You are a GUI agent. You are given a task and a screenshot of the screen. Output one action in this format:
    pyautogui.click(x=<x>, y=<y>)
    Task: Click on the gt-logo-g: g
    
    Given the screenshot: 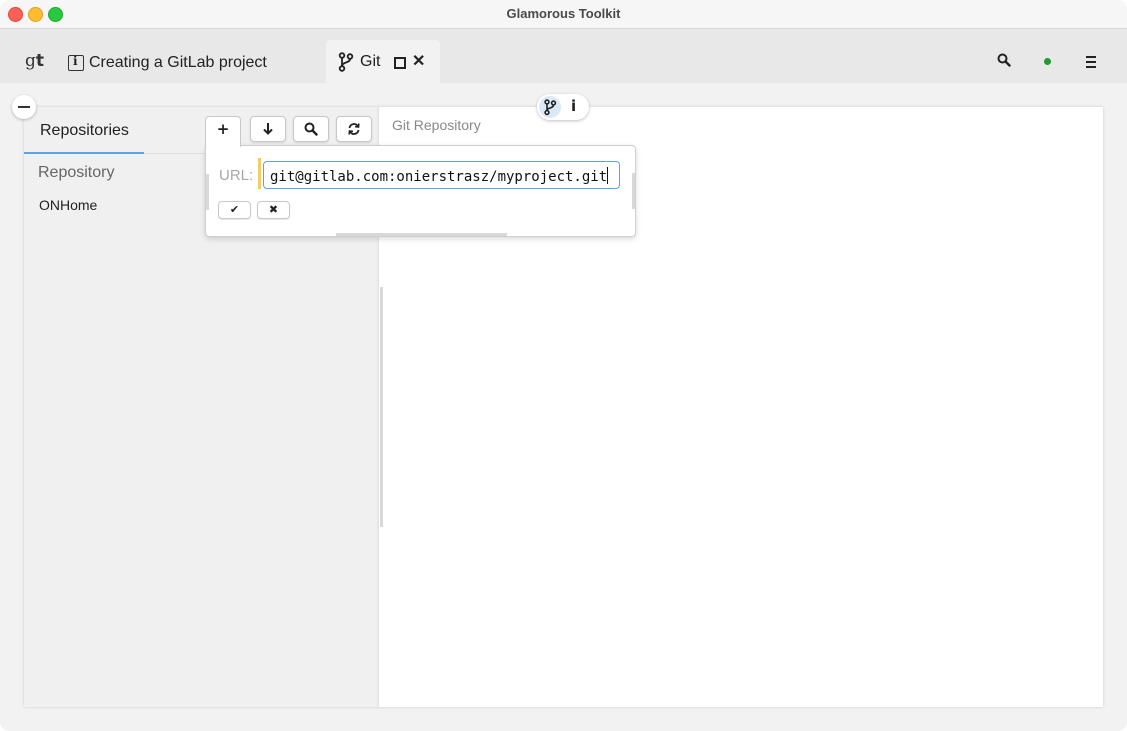 What is the action you would take?
    pyautogui.click(x=30, y=61)
    